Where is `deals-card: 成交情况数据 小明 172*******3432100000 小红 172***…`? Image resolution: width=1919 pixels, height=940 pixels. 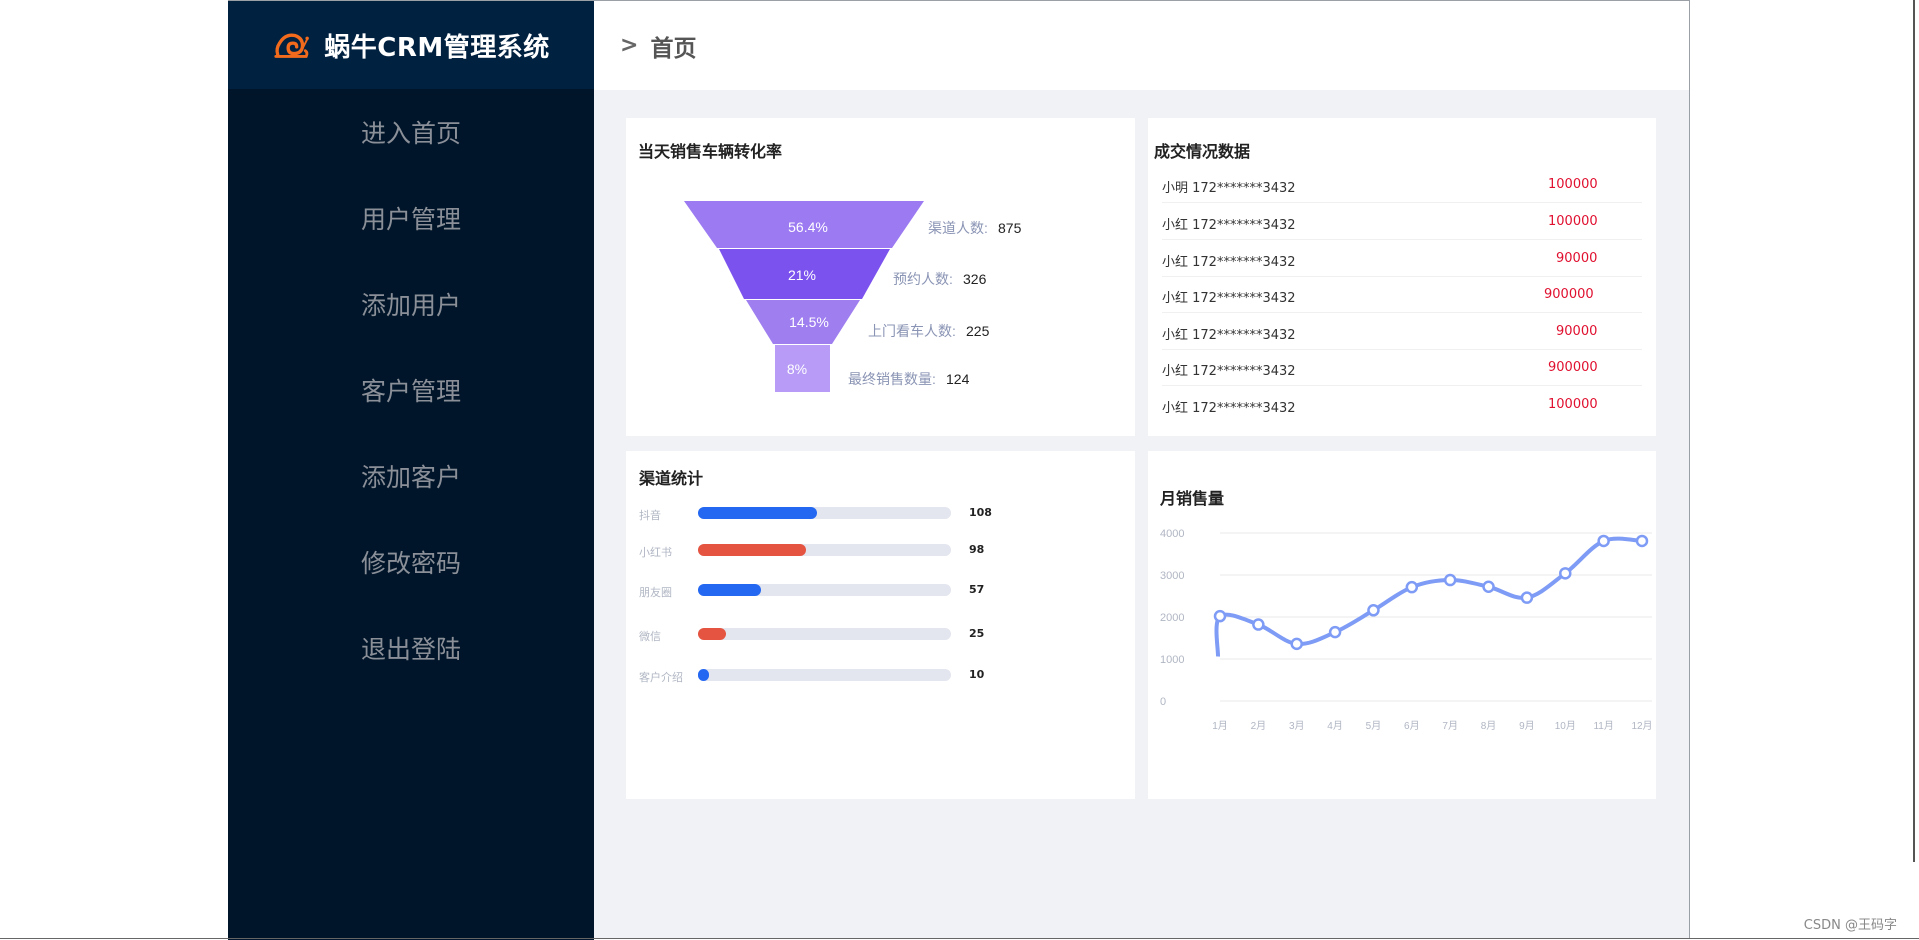
deals-card: 成交情况数据 小明 172*******3432100000 小红 172***… is located at coordinates (1402, 277).